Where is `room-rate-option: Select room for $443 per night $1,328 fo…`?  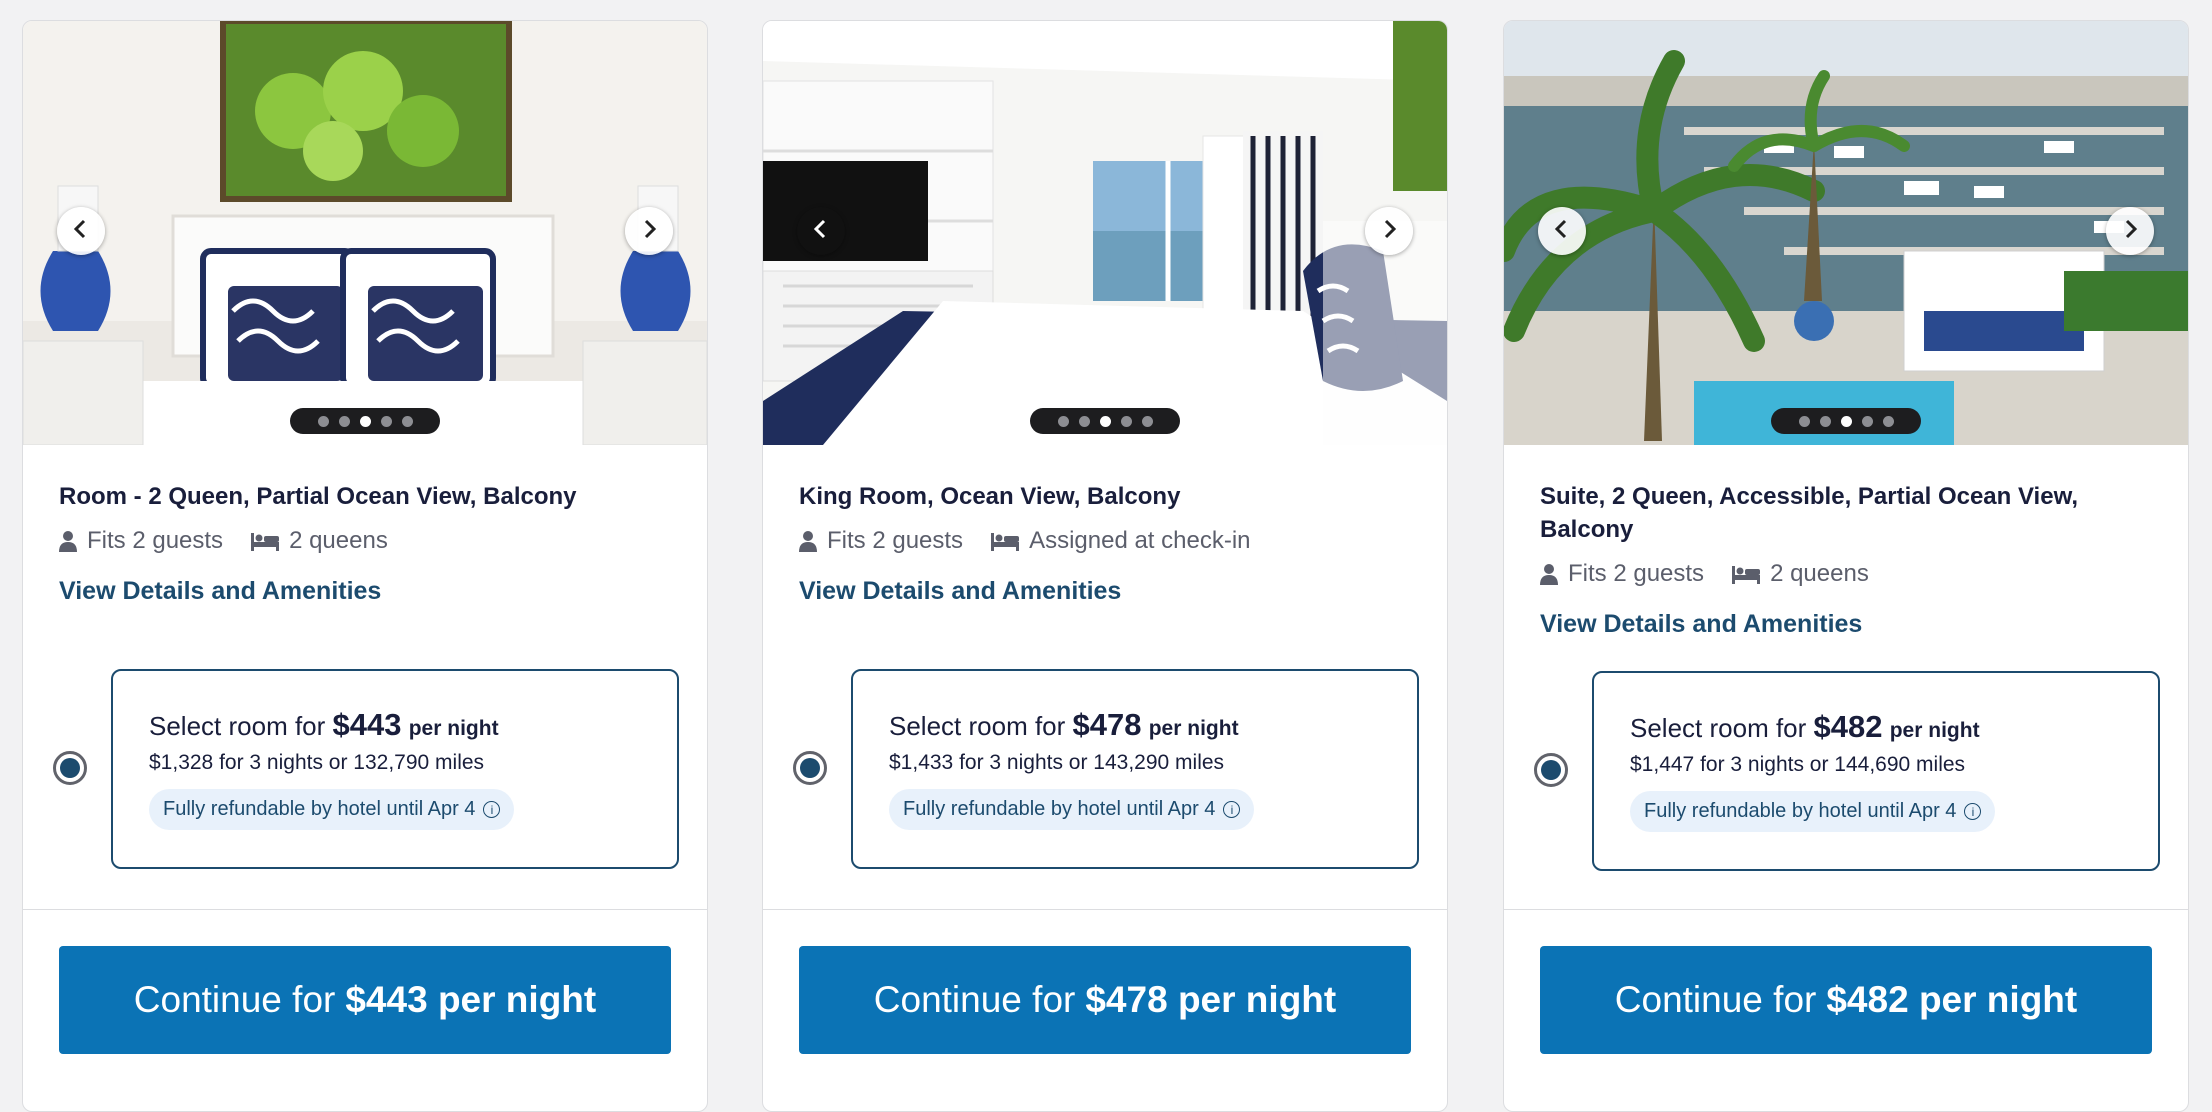 room-rate-option: Select room for $443 per night $1,328 fo… is located at coordinates (395, 769).